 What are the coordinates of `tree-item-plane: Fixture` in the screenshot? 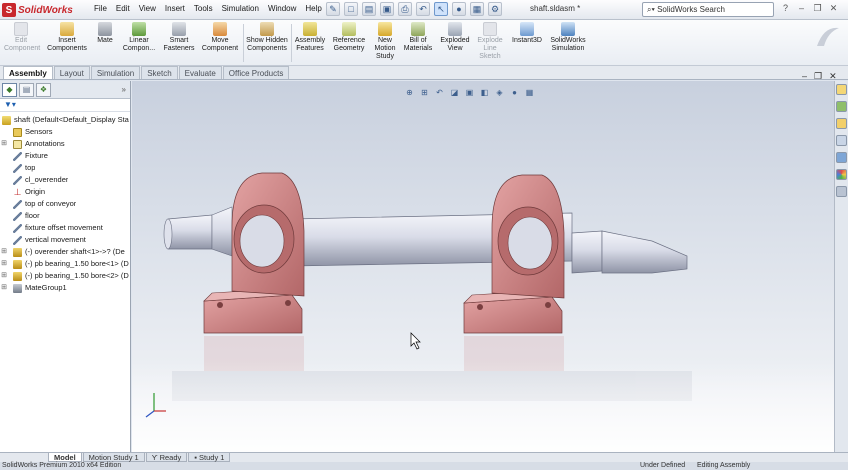 It's located at (65, 156).